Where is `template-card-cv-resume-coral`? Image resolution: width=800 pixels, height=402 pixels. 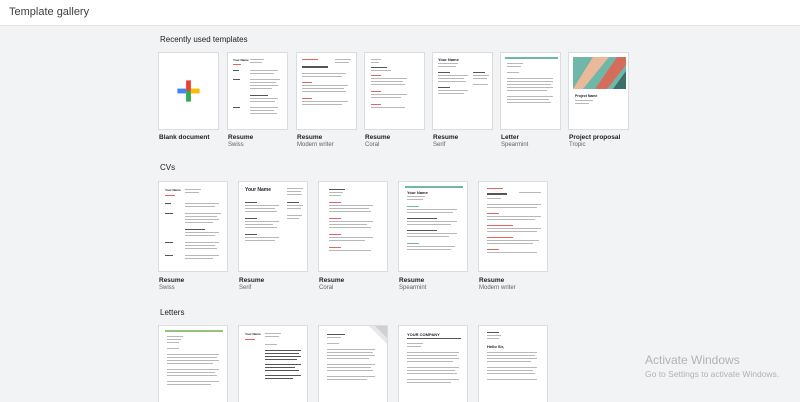
template-card-cv-resume-coral is located at coordinates (353, 226).